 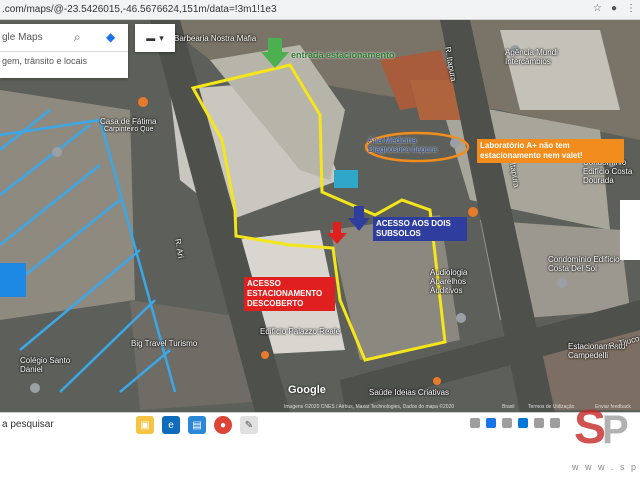 I want to click on store-icon: ▤, so click(x=197, y=425).